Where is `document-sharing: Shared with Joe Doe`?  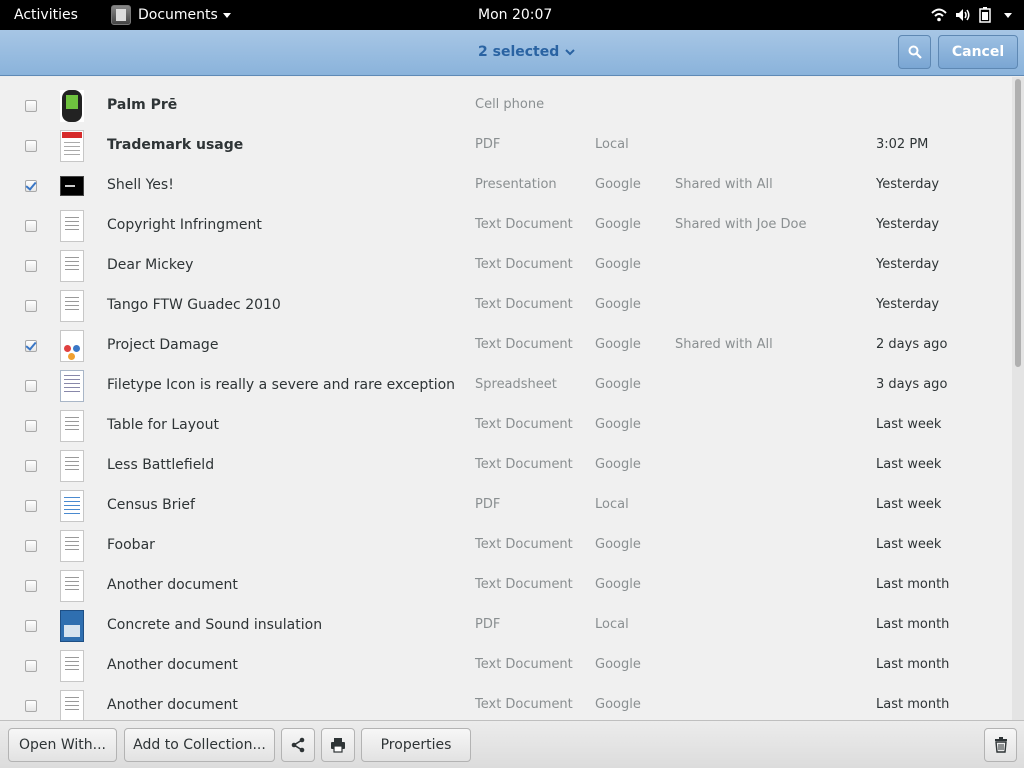 document-sharing: Shared with Joe Doe is located at coordinates (741, 224).